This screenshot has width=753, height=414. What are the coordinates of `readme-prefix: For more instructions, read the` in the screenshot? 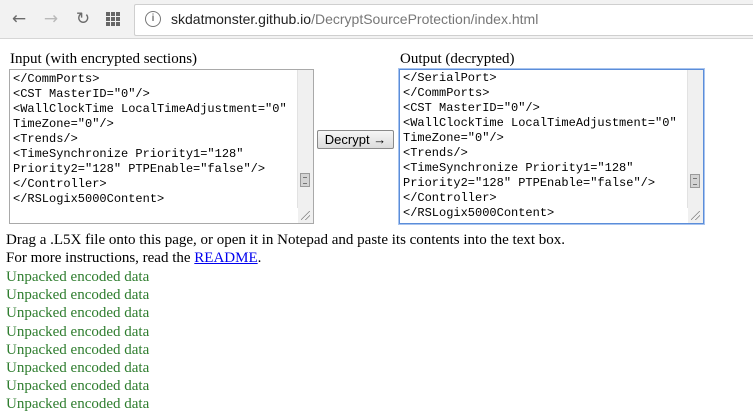 It's located at (100, 258).